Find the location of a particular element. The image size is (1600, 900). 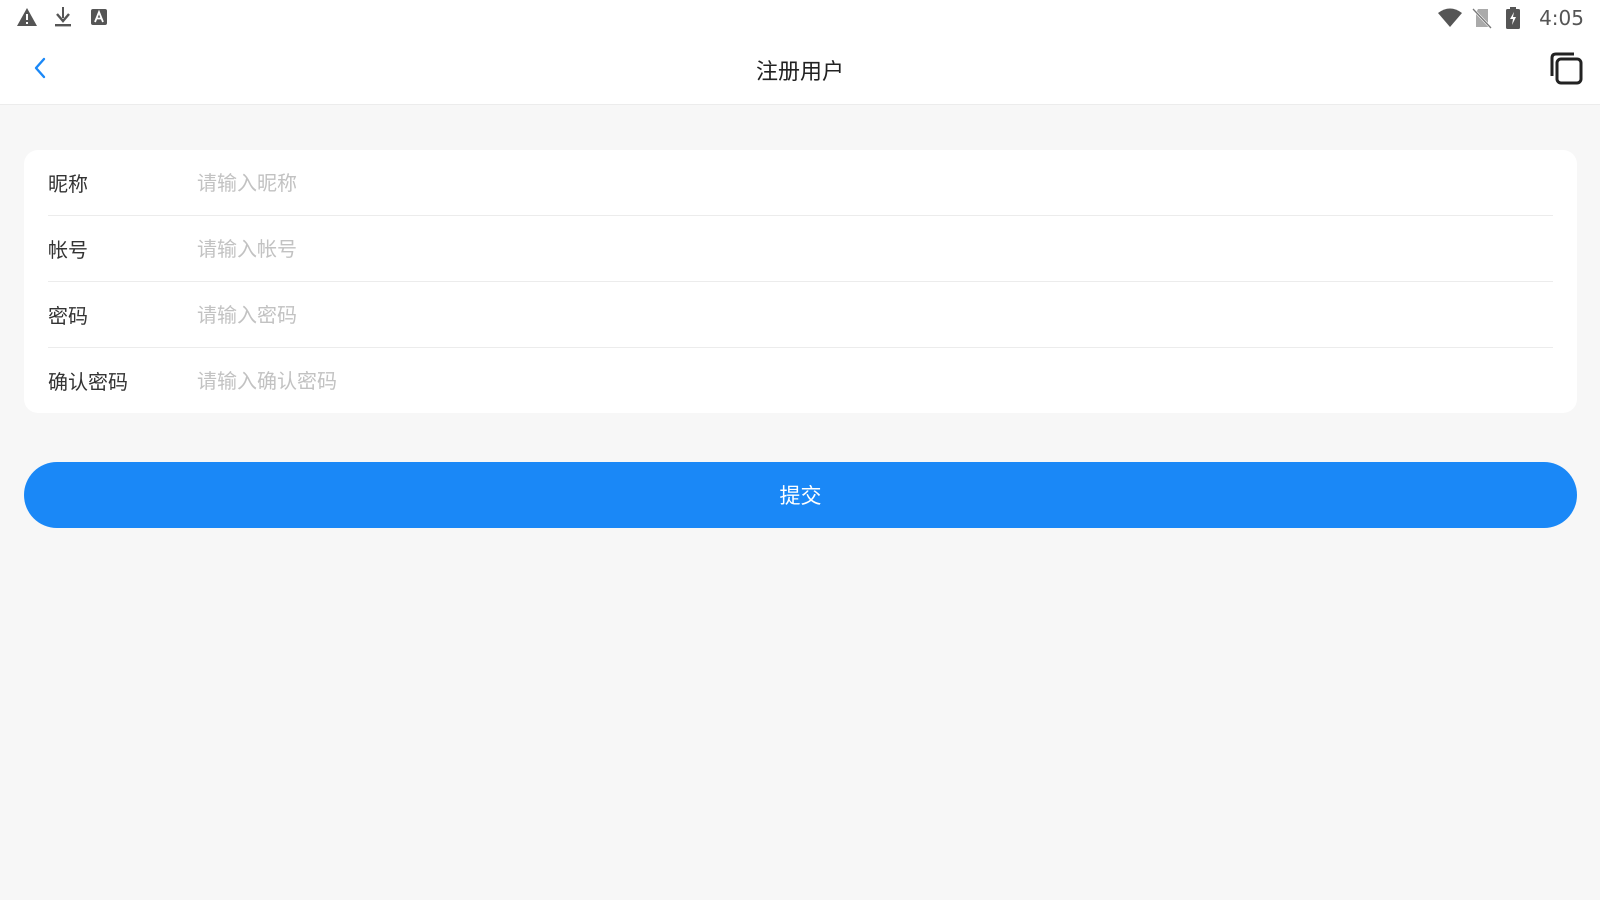

form-row-password: 密码 is located at coordinates (800, 315).